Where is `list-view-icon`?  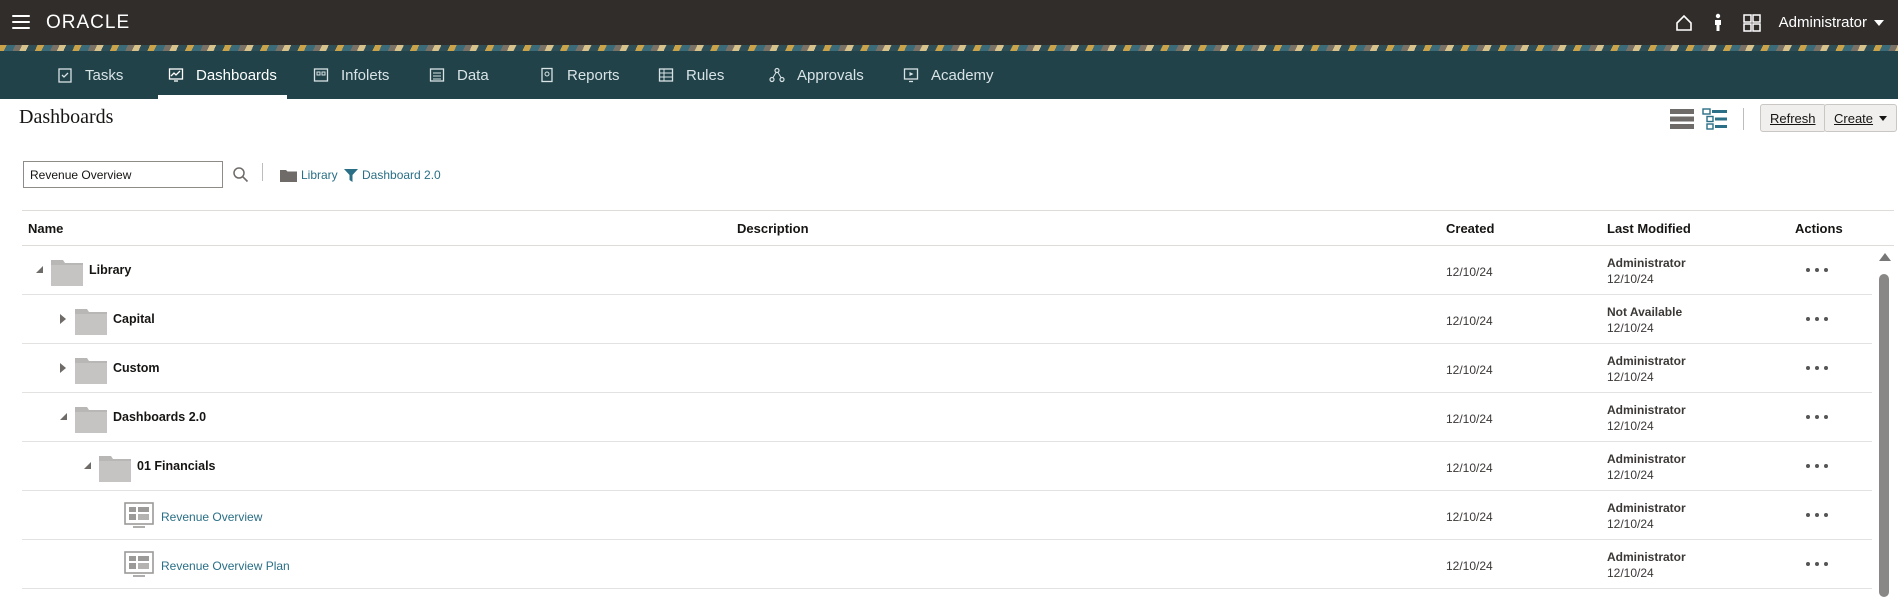
list-view-icon is located at coordinates (1682, 119).